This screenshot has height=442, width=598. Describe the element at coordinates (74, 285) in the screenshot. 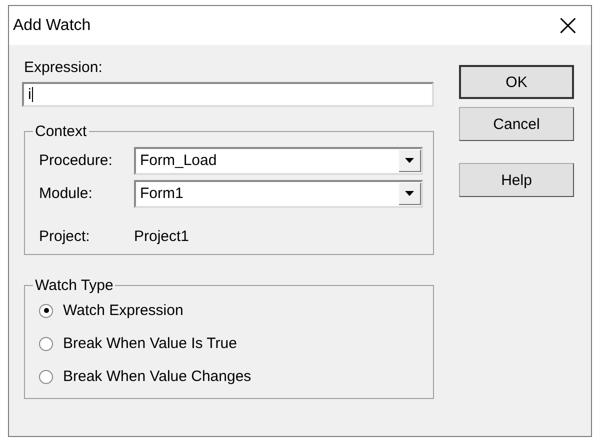

I see `group-title: Watch Type` at that location.